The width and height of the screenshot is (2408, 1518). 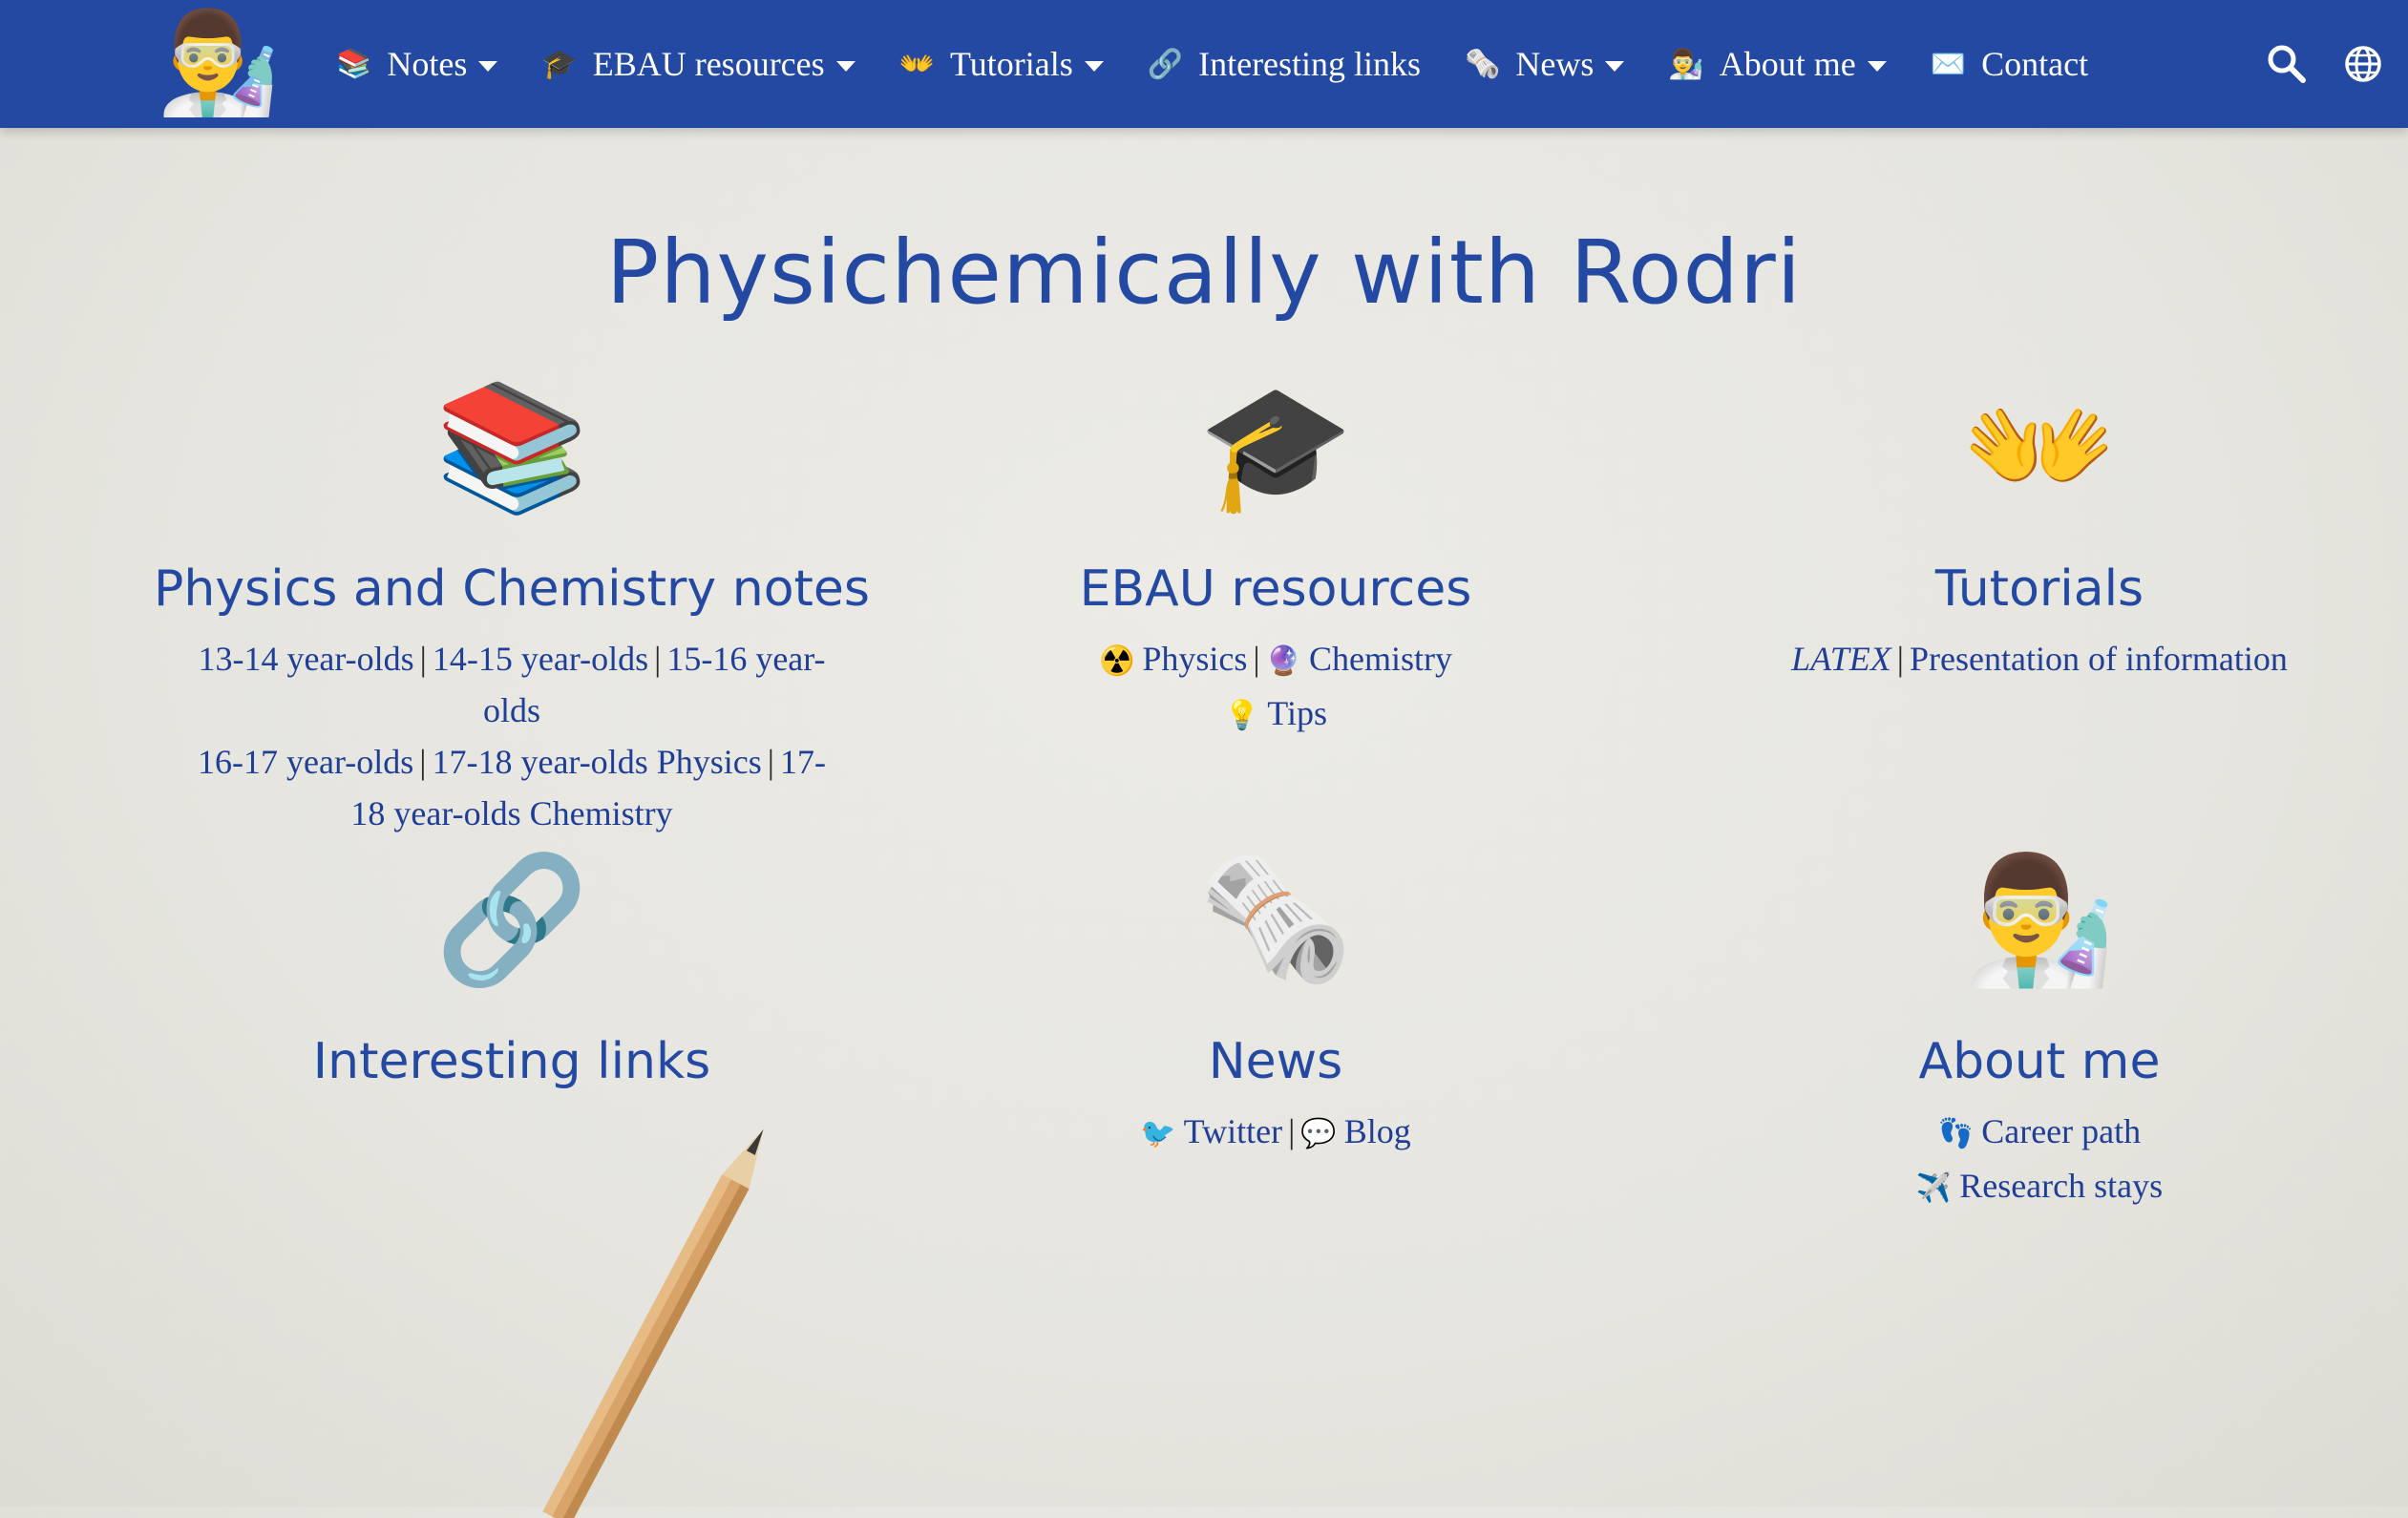 I want to click on nav-notes: 📚 Notes, so click(x=417, y=64).